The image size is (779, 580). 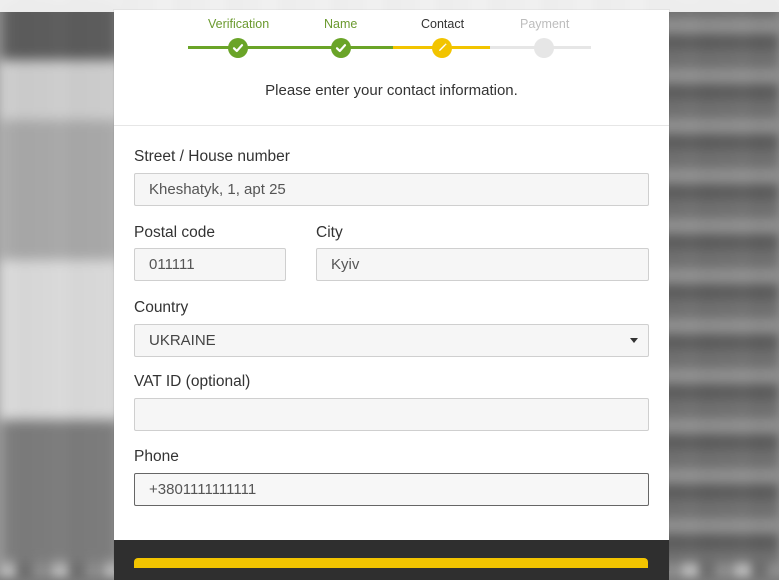 I want to click on form-subtitle: Please enter your contact information., so click(x=391, y=90).